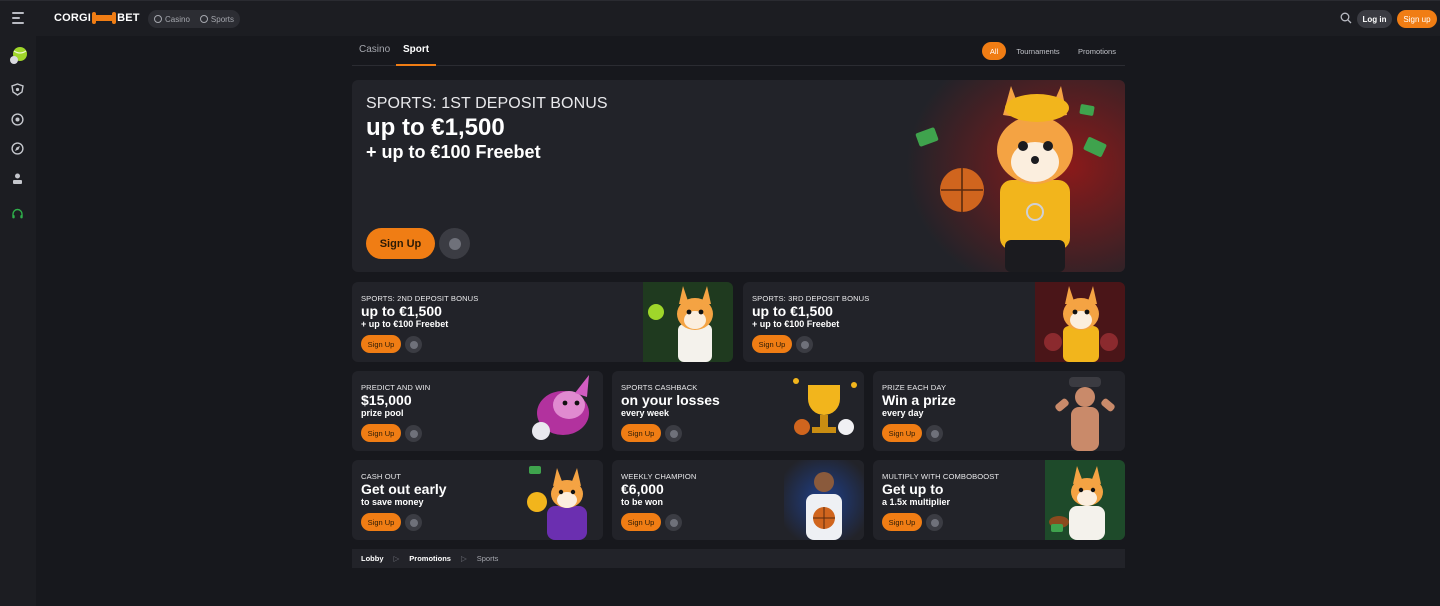 Image resolution: width=1440 pixels, height=606 pixels. What do you see at coordinates (17, 89) in the screenshot?
I see `shield-icon` at bounding box center [17, 89].